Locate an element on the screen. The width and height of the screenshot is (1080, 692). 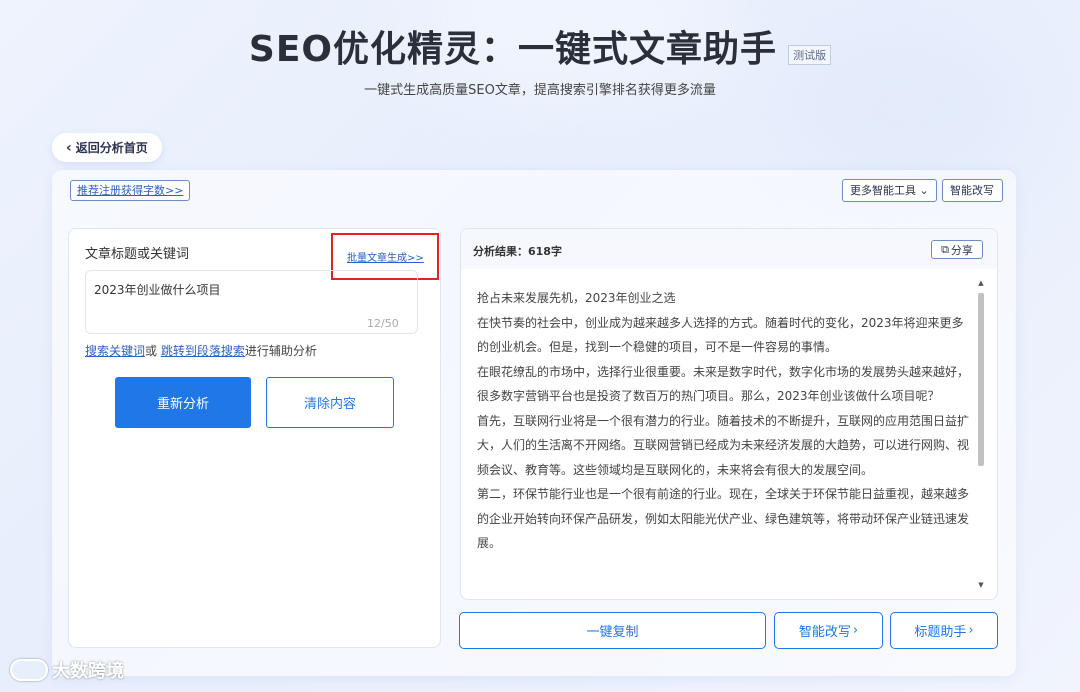
watermark-text: 大数跨境 is located at coordinates (88, 671).